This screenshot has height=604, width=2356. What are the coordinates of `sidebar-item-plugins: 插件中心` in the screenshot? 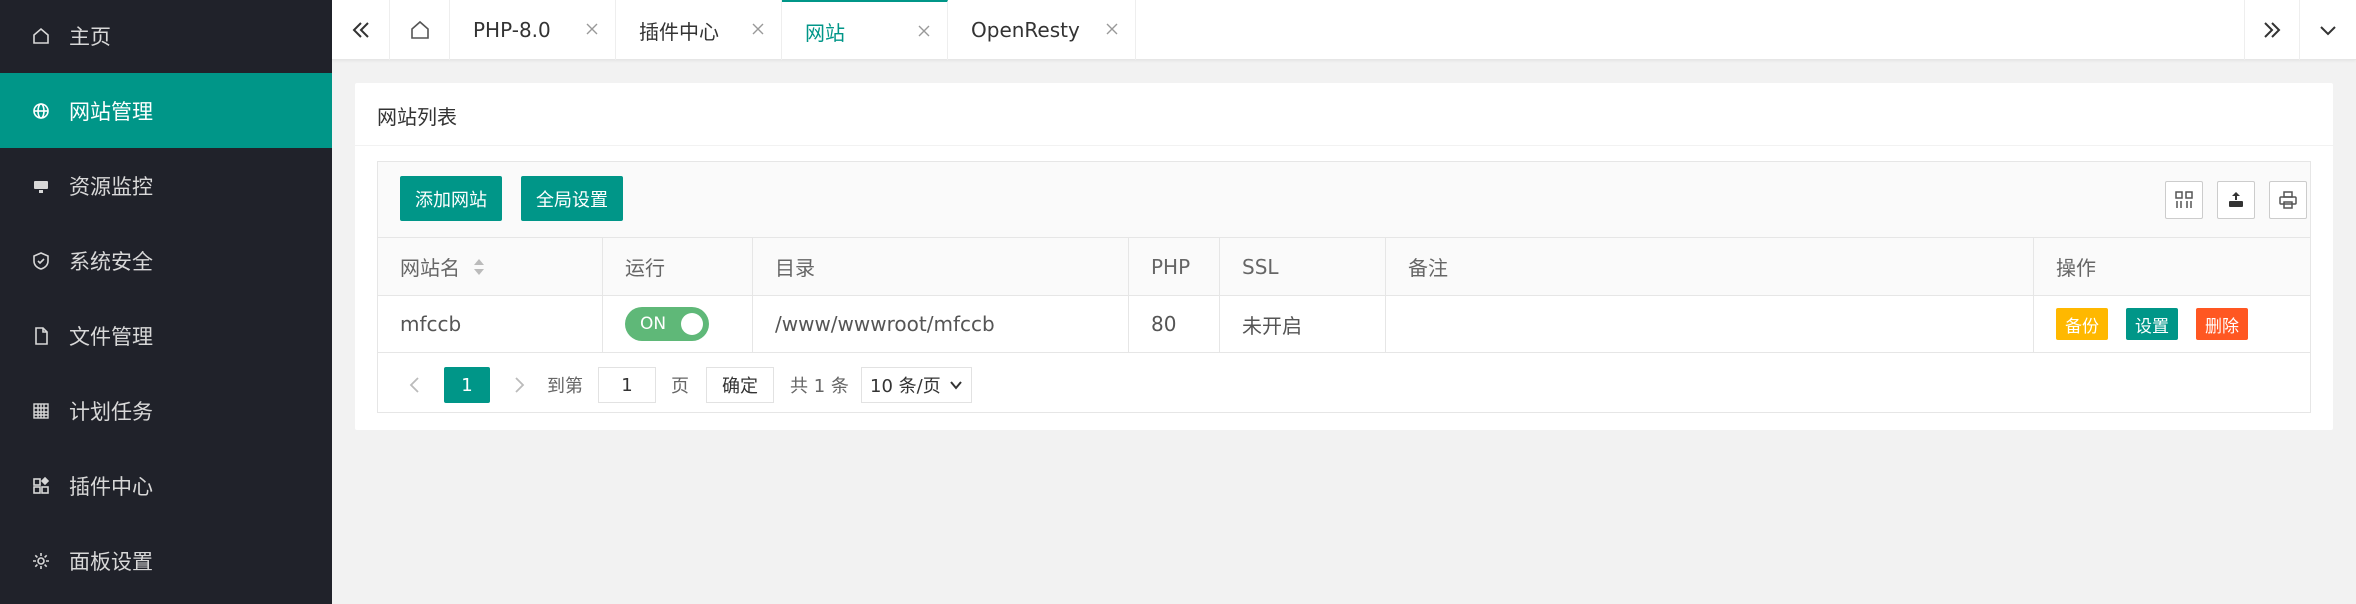 It's located at (166, 485).